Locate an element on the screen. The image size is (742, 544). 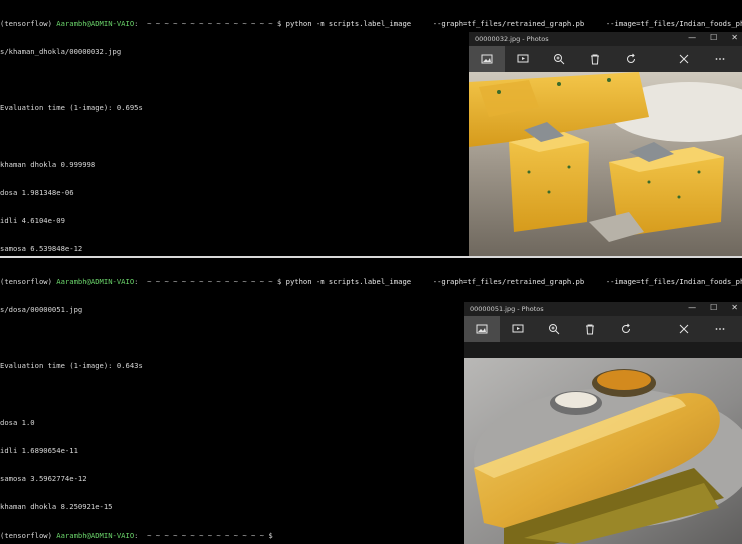
title-bar: 00000051.jpg - Photos — ☐ ✕ is located at coordinates (603, 309).